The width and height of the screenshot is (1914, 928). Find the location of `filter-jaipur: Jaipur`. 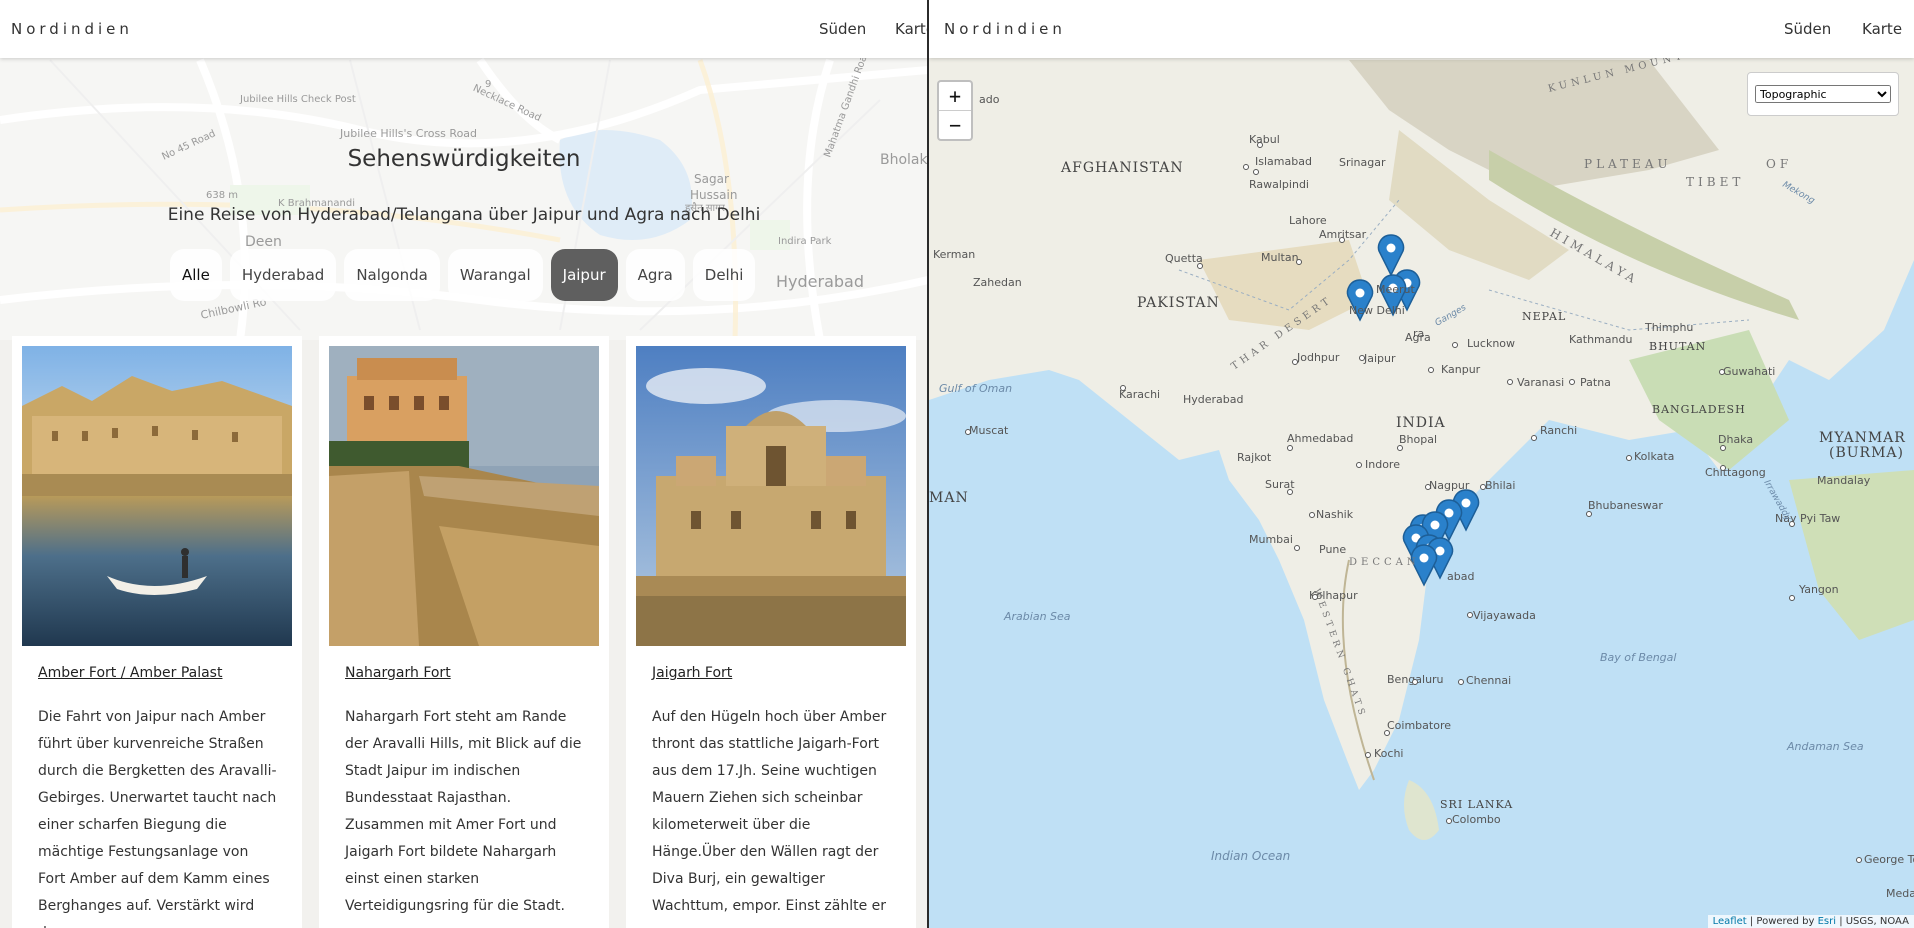

filter-jaipur: Jaipur is located at coordinates (584, 275).